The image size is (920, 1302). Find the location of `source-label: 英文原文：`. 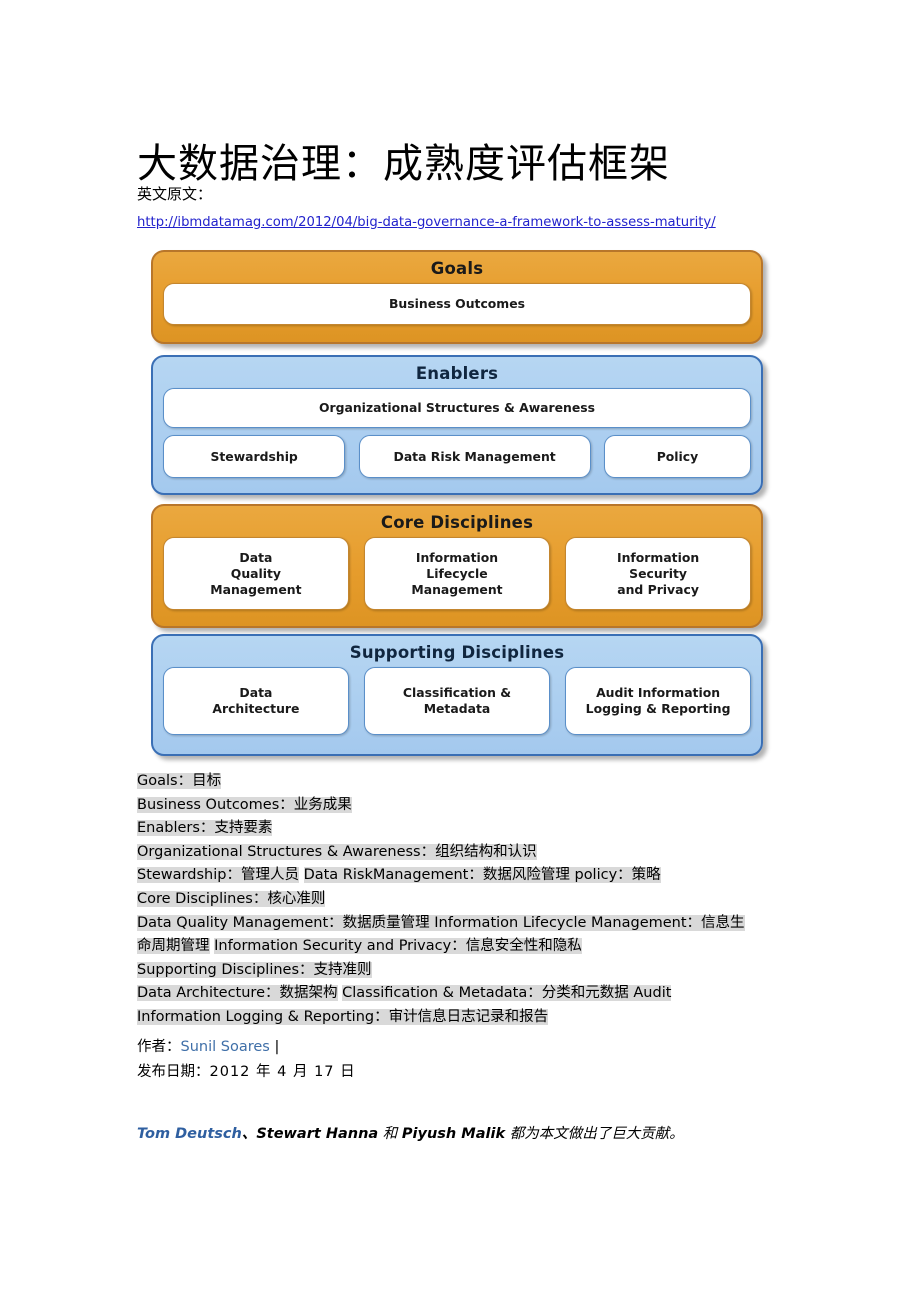

source-label: 英文原文： is located at coordinates (175, 194).